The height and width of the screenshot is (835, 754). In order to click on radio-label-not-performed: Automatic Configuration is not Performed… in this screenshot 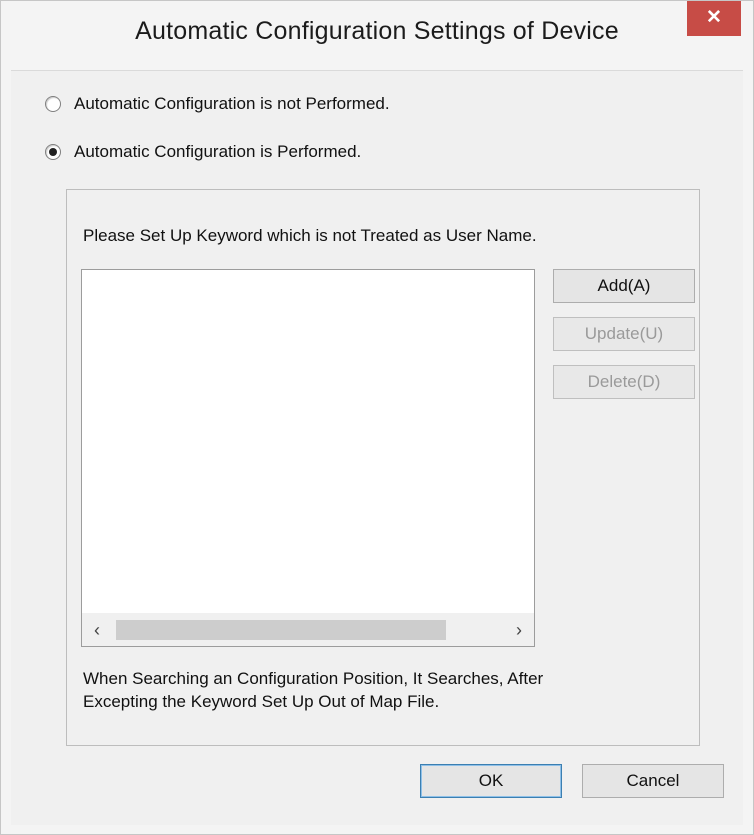, I will do `click(232, 103)`.